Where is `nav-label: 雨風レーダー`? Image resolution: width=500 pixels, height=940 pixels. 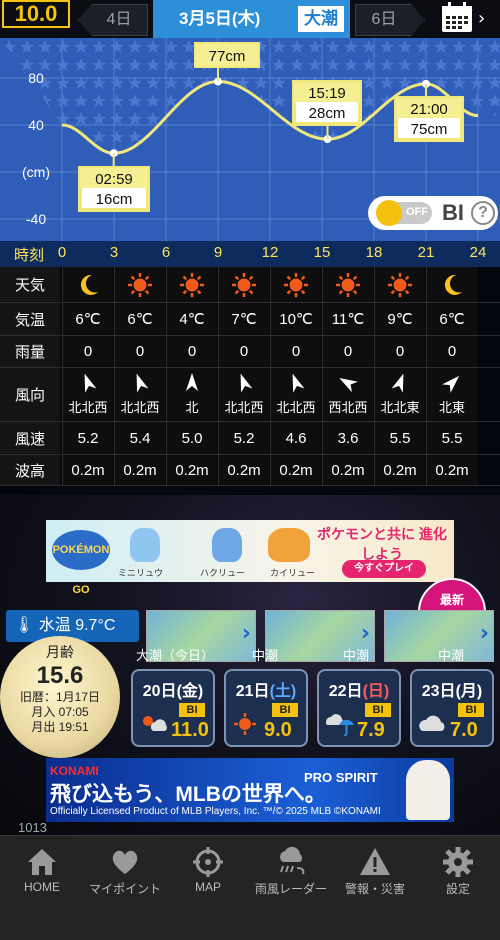 nav-label: 雨風レーダー is located at coordinates (290, 889).